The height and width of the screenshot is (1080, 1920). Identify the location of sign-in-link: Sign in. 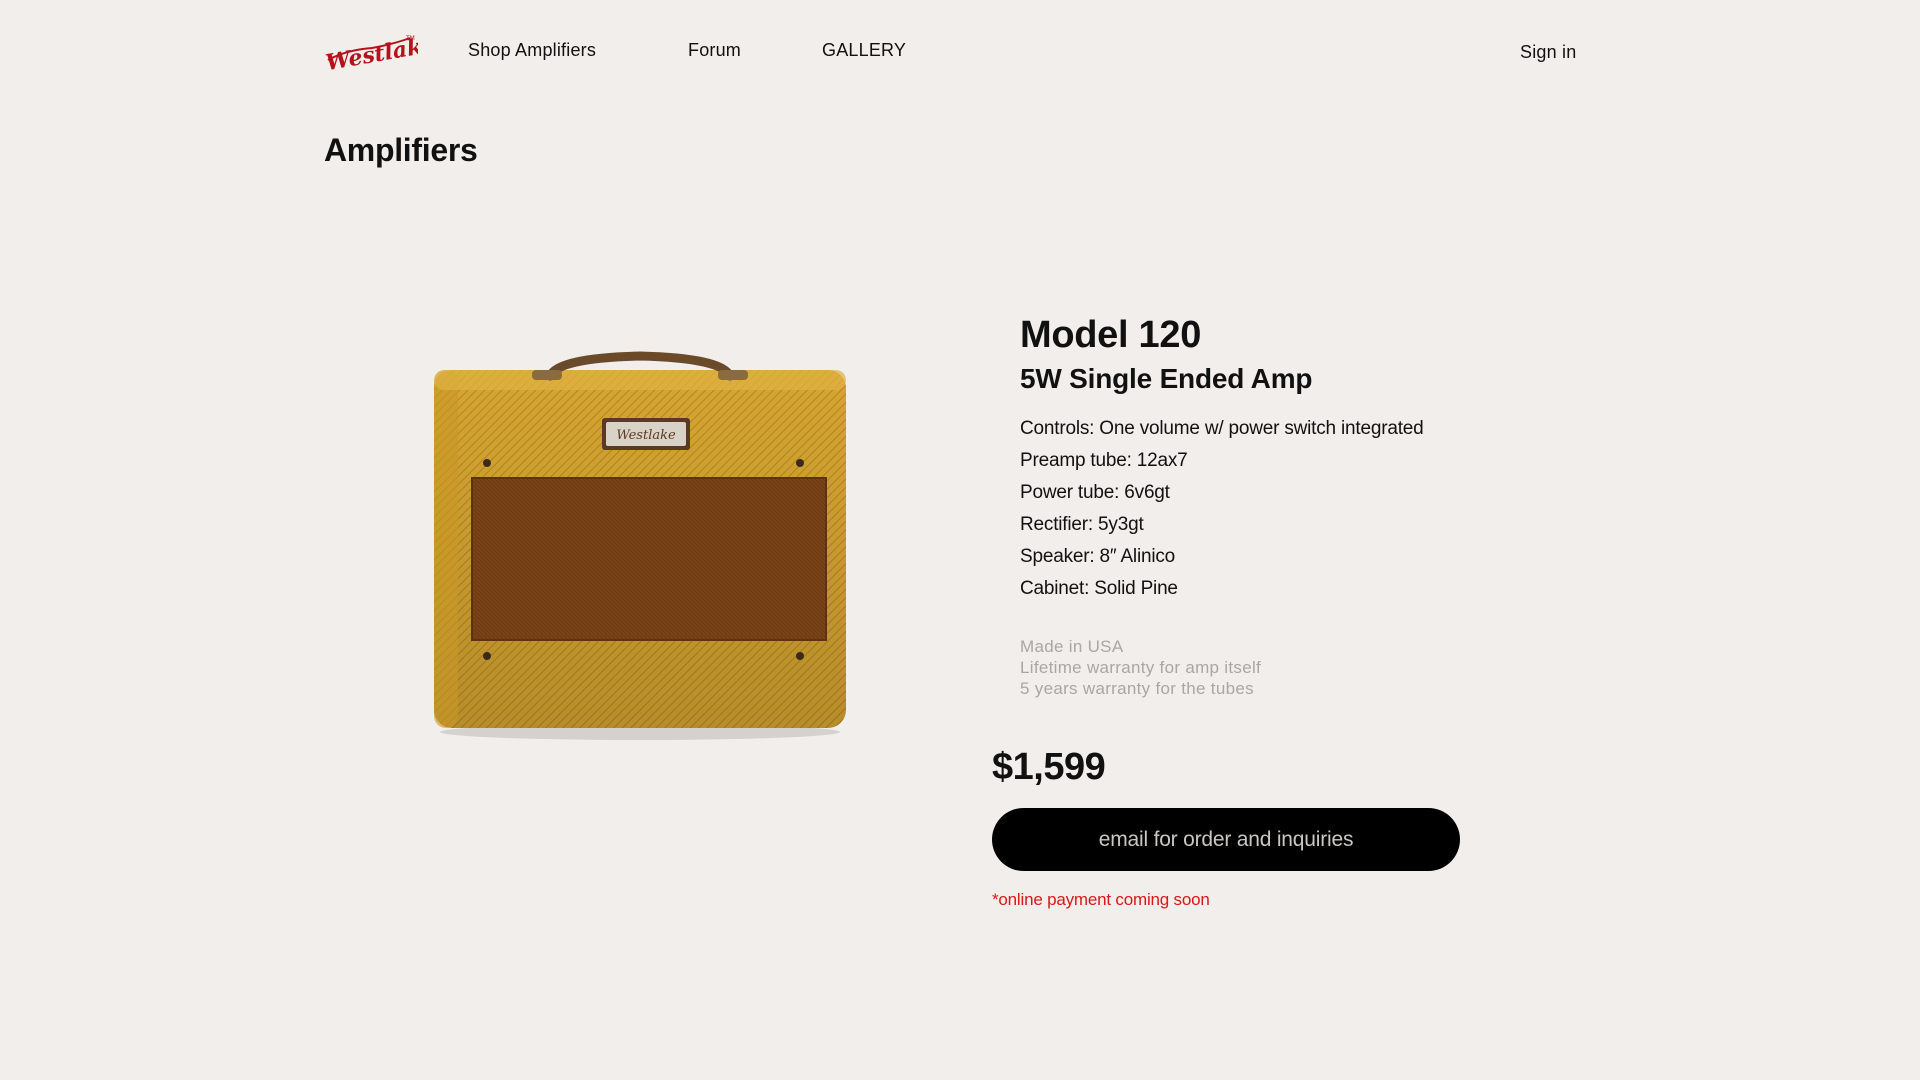
(1548, 52).